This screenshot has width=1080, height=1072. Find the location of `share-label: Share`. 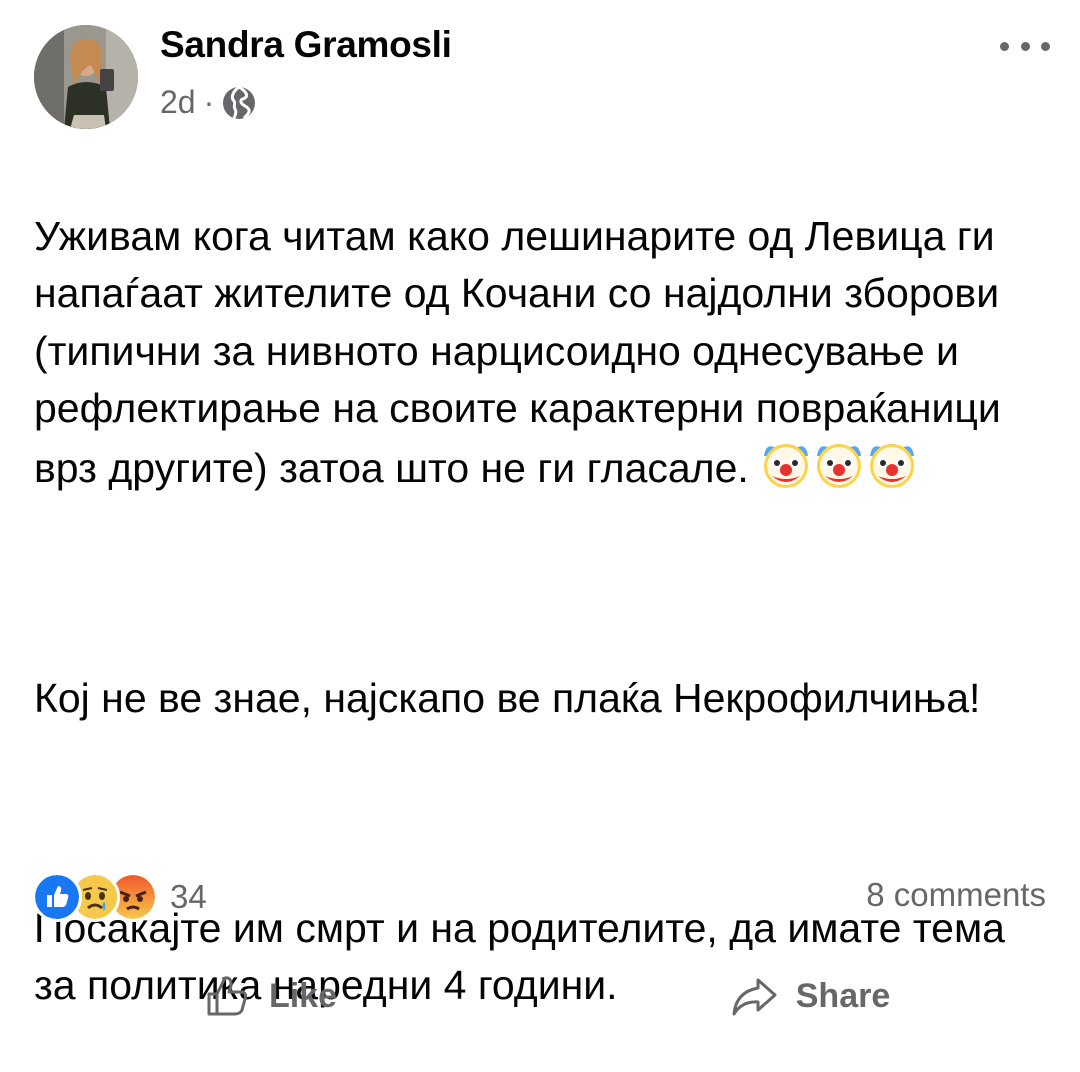

share-label: Share is located at coordinates (843, 995).